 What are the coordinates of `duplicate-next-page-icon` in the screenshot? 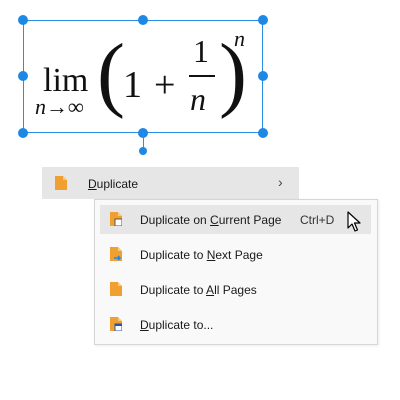 It's located at (116, 254).